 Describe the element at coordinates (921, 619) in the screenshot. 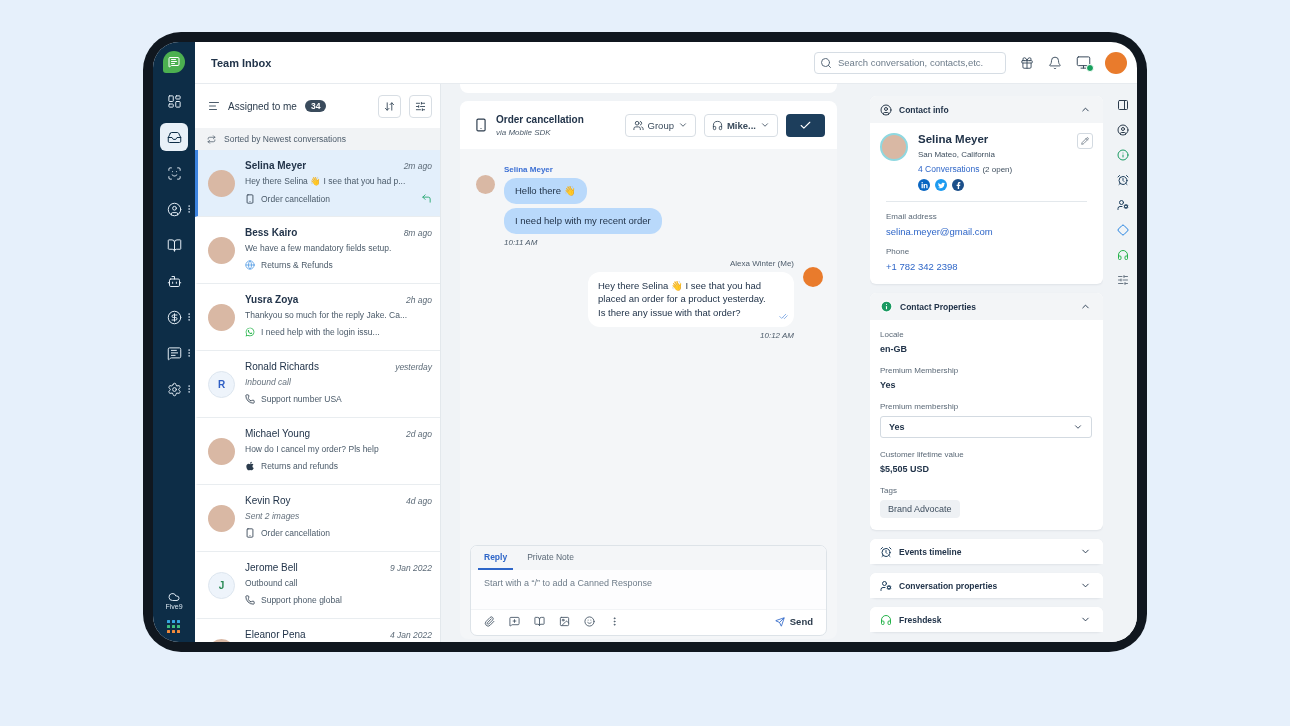

I see `section-title: Freshdesk` at that location.